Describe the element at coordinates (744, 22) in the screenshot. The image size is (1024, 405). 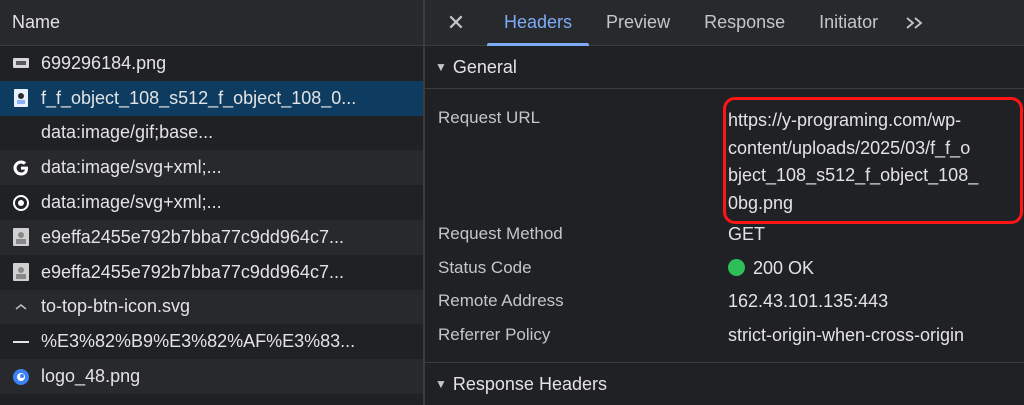
I see `tab-response: Response` at that location.